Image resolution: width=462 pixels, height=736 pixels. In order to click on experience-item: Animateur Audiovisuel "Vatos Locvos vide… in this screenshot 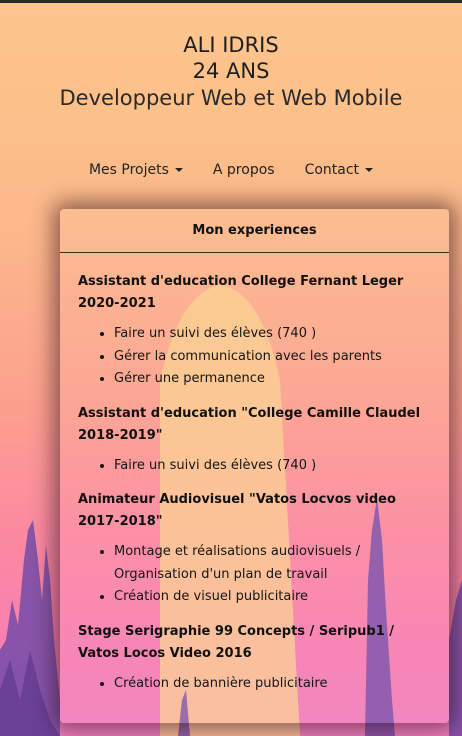, I will do `click(254, 549)`.